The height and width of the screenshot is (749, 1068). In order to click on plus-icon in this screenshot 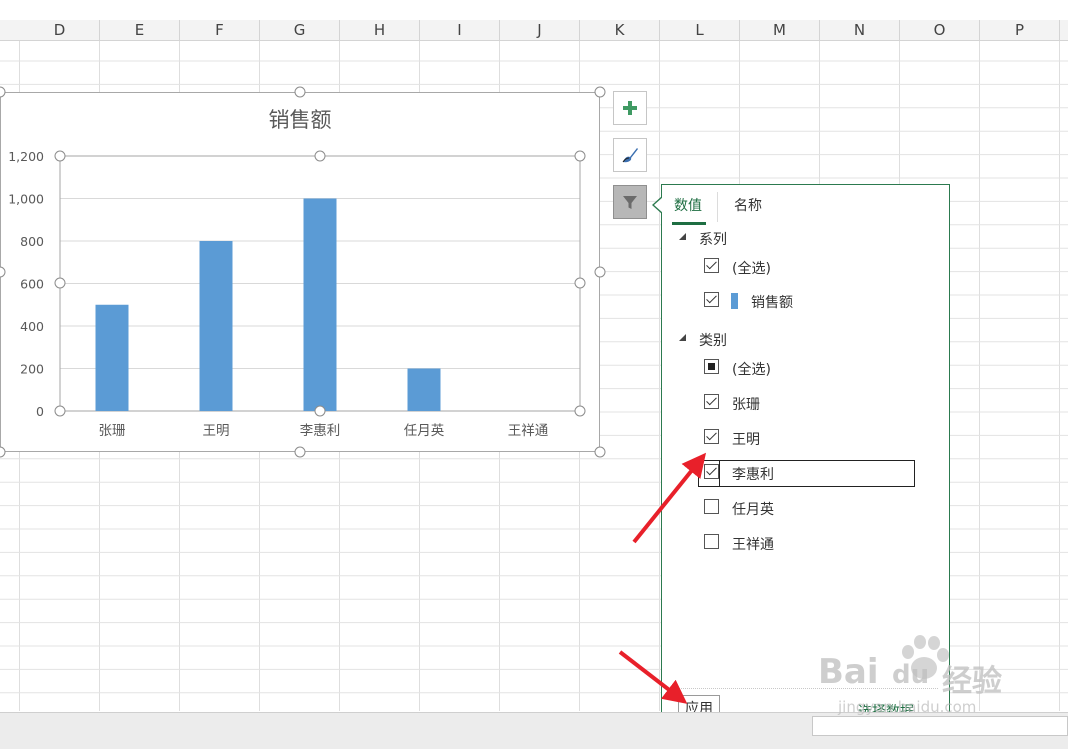, I will do `click(630, 108)`.